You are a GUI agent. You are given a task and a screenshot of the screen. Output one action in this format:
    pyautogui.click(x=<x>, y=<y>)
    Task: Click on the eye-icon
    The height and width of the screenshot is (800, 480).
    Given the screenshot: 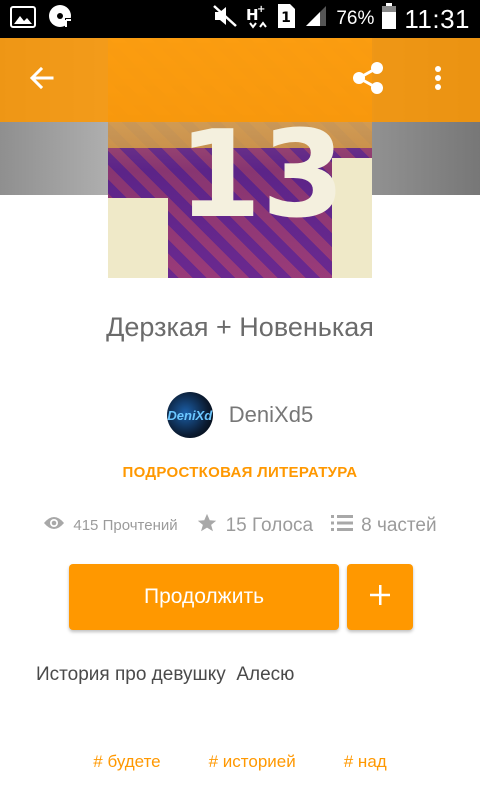 What is the action you would take?
    pyautogui.click(x=54, y=525)
    